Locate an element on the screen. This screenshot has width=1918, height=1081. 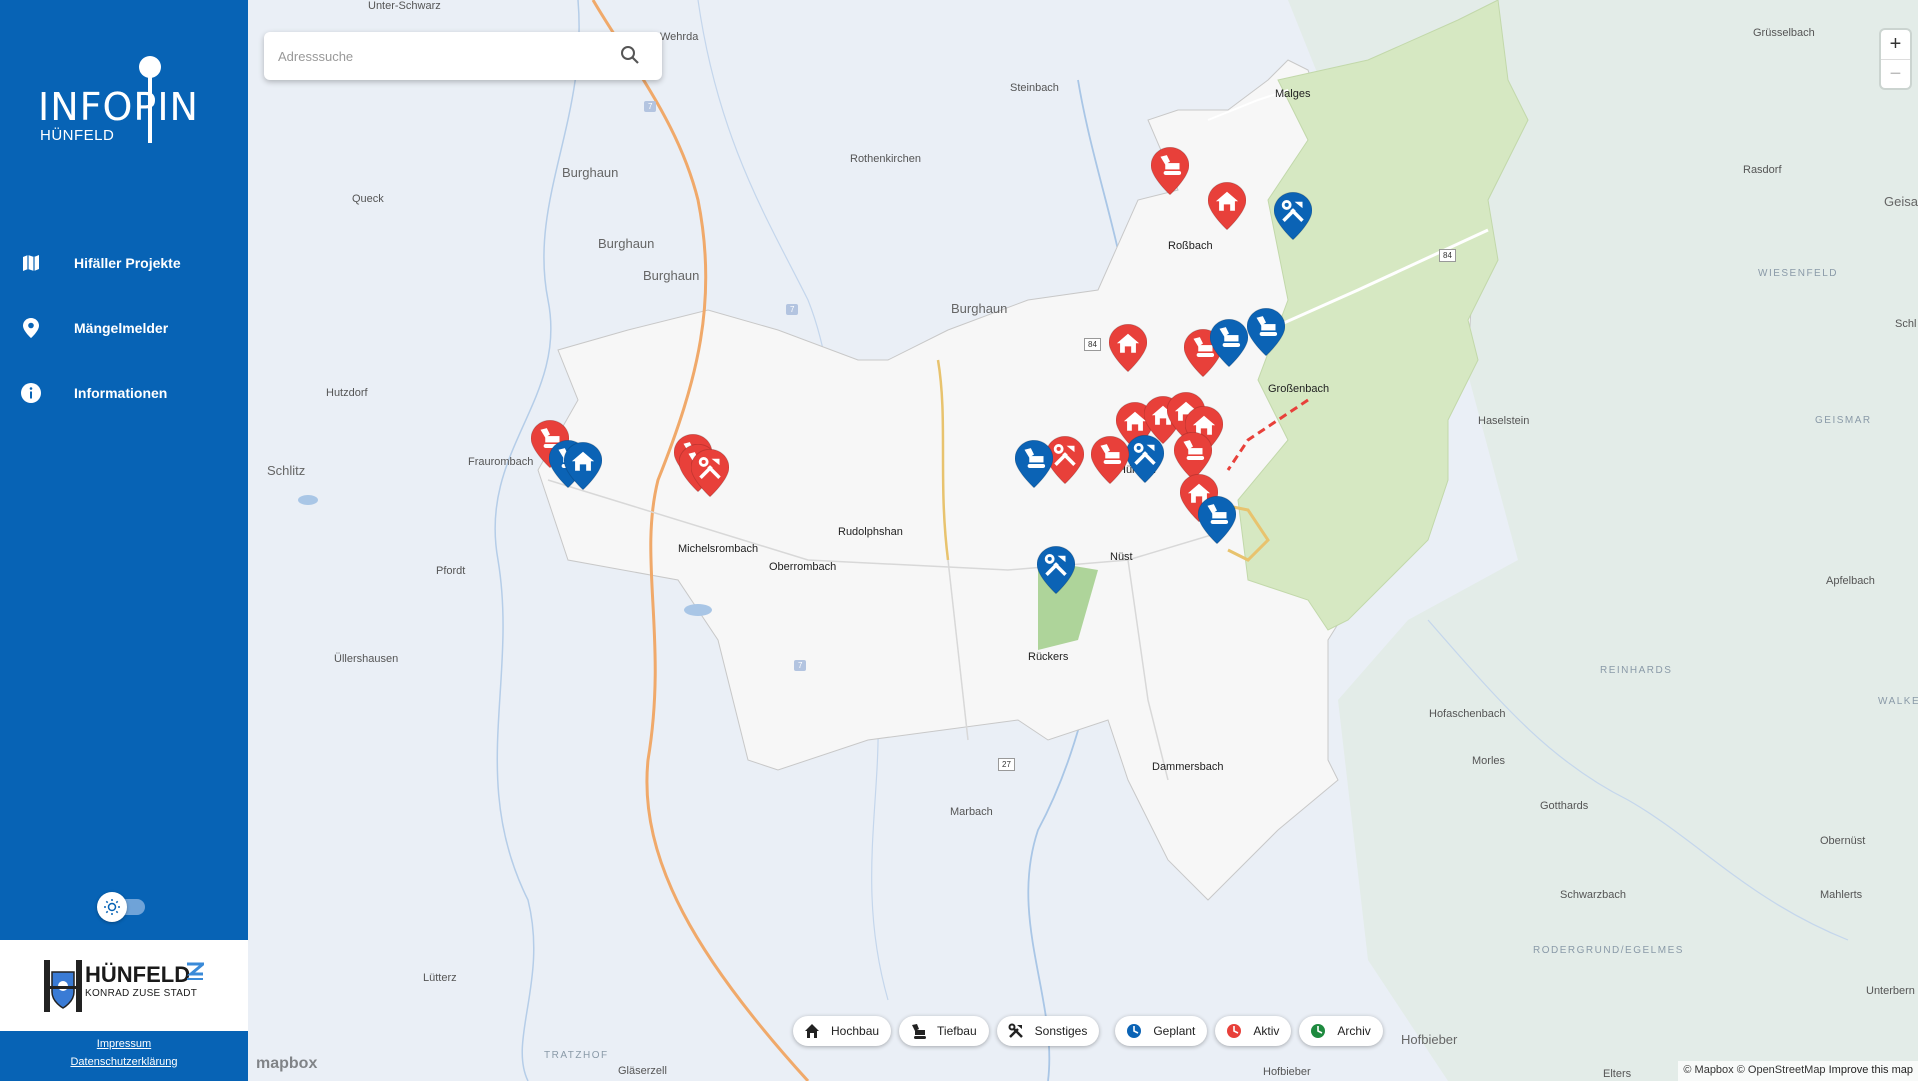
legend-label: Archiv is located at coordinates (1354, 1031).